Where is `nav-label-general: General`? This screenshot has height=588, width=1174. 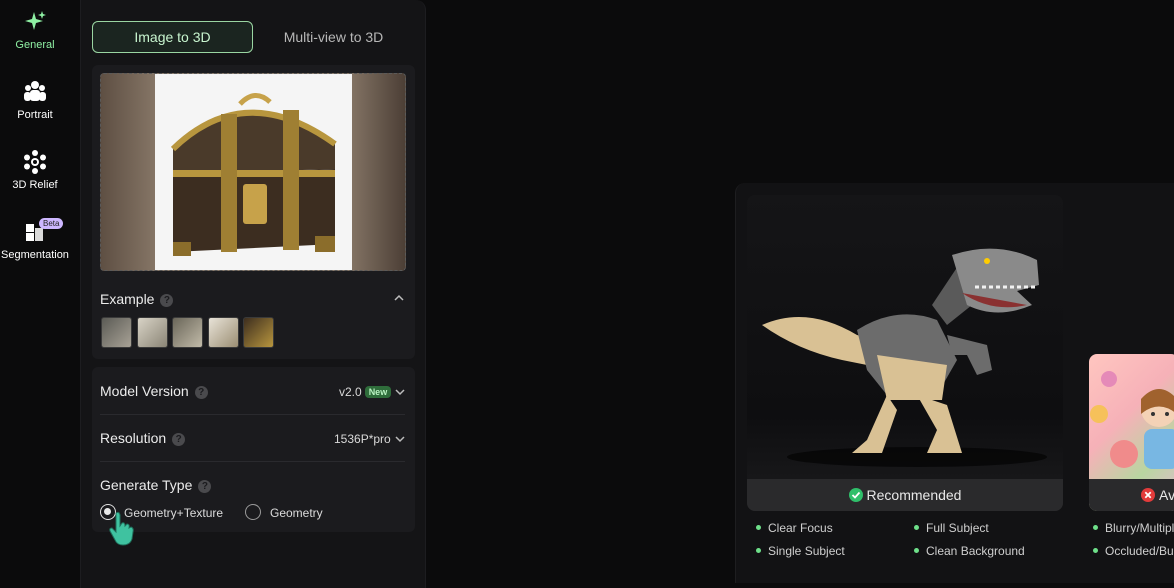
nav-label-general: General is located at coordinates (35, 45).